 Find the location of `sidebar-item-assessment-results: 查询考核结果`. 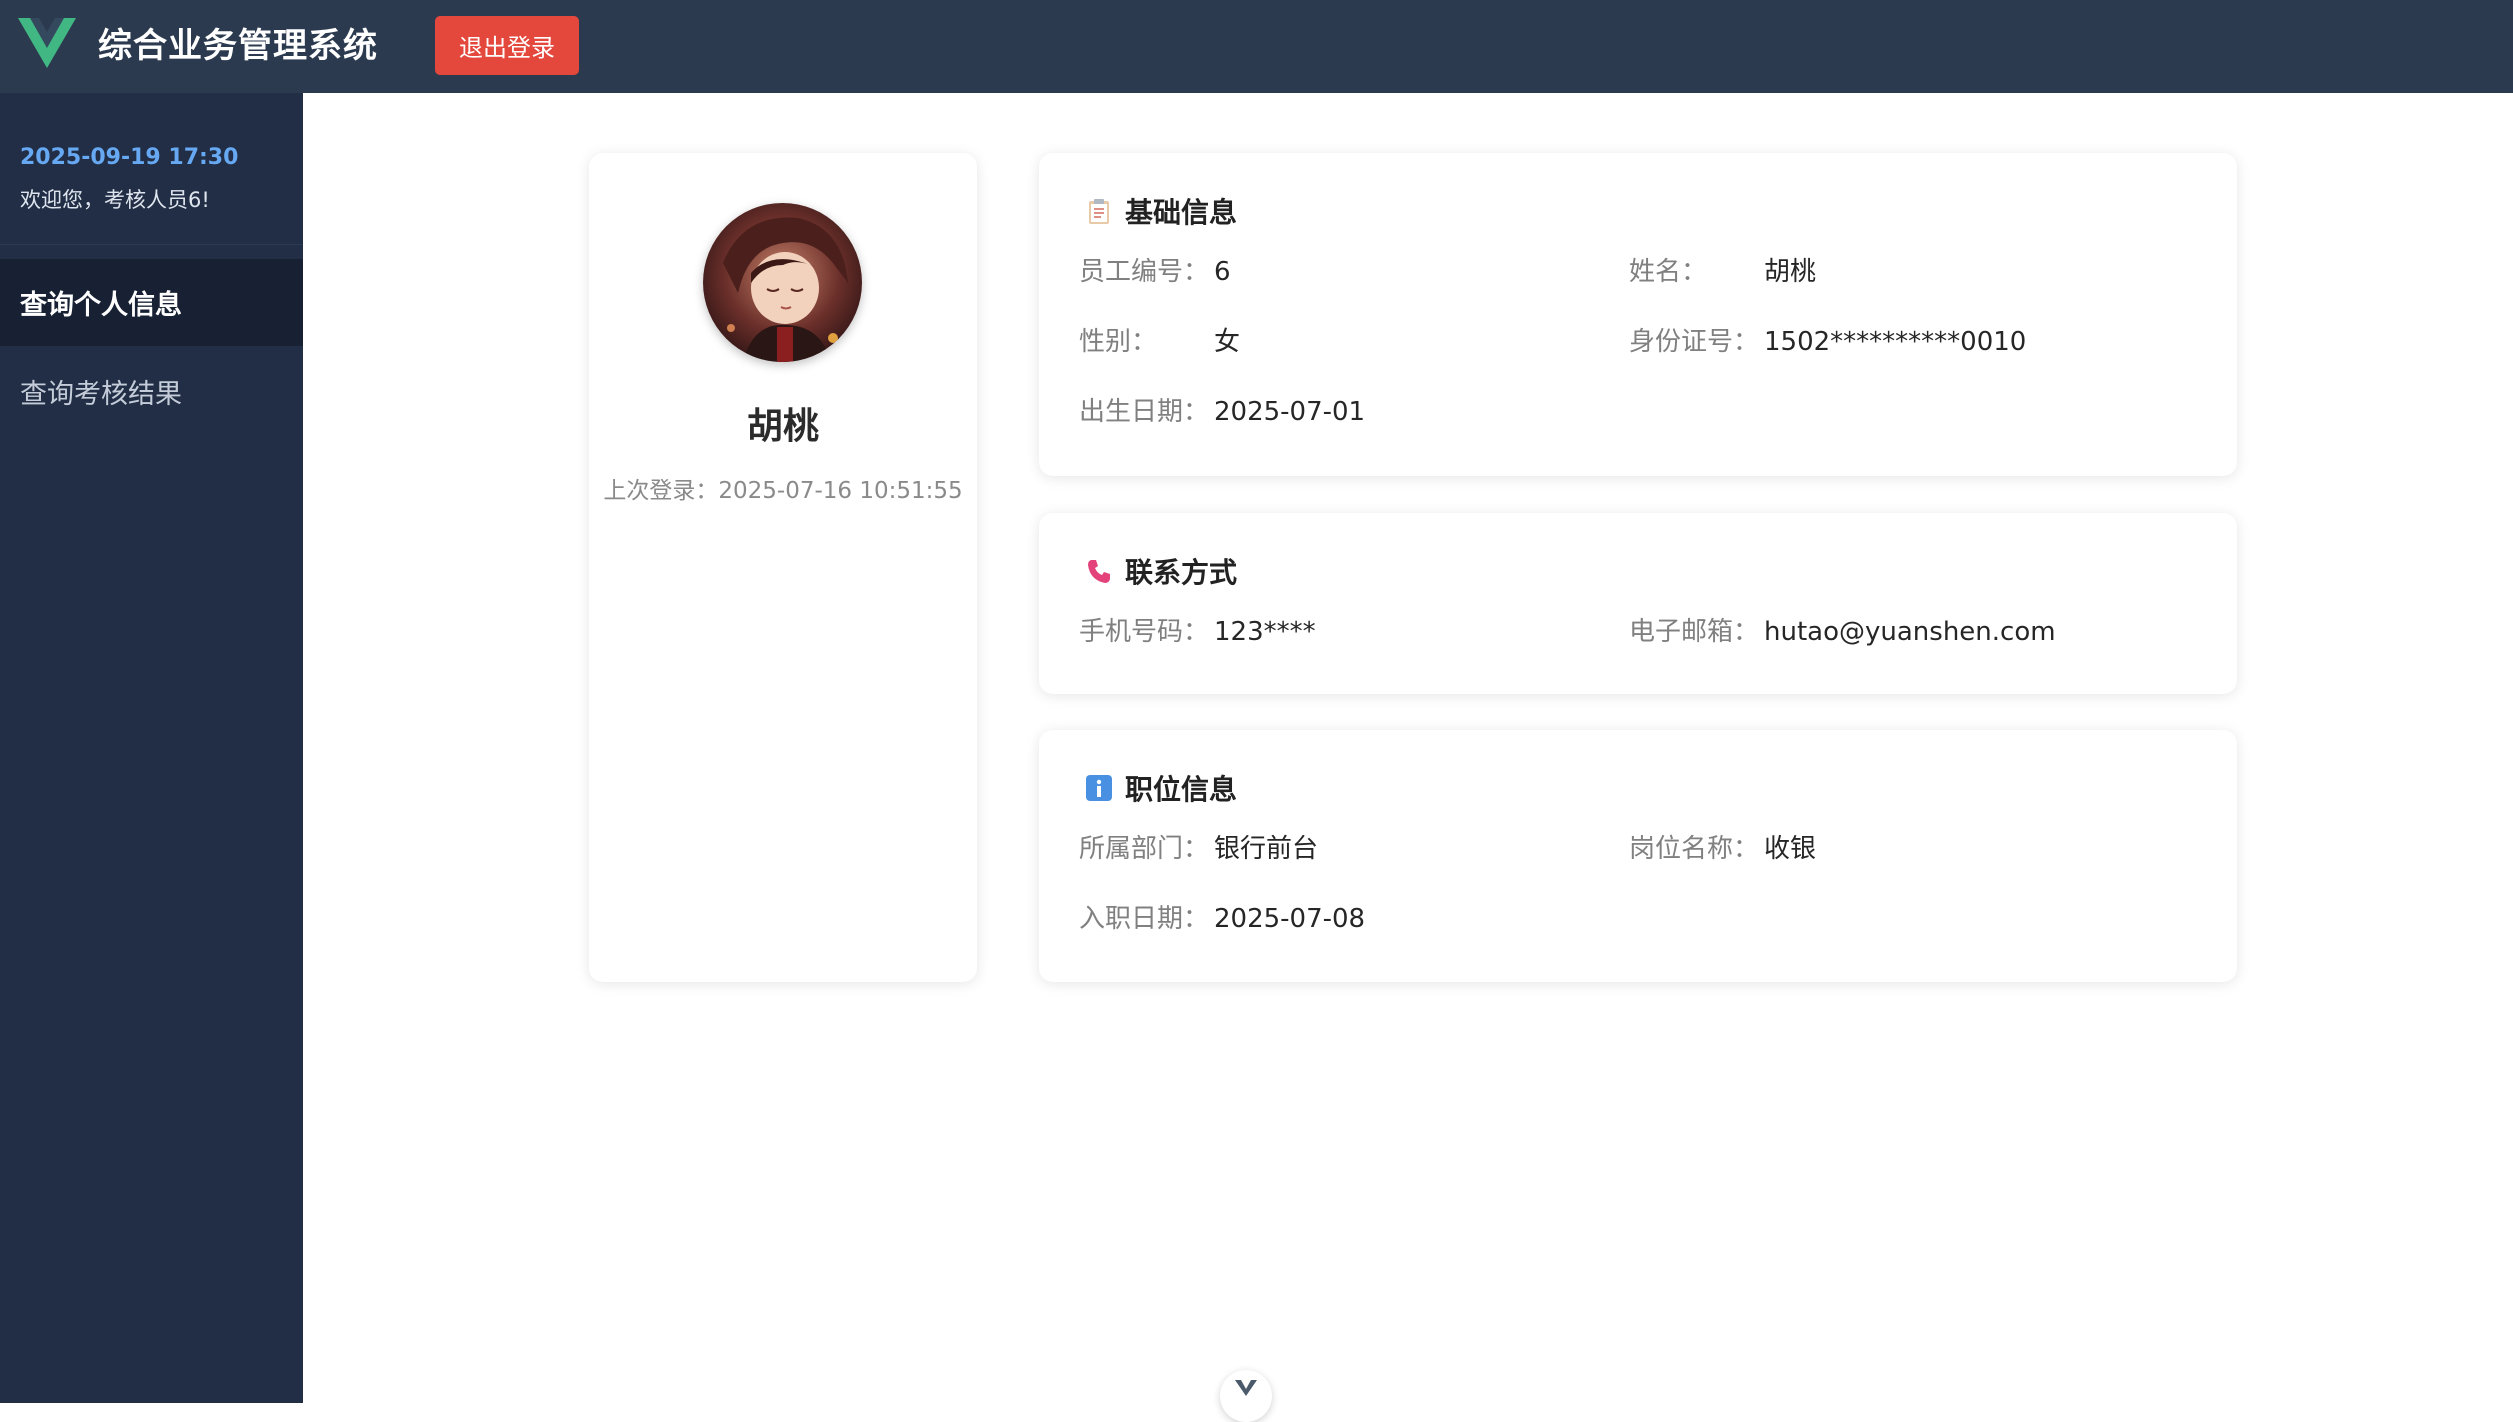

sidebar-item-assessment-results: 查询考核结果 is located at coordinates (151, 391).